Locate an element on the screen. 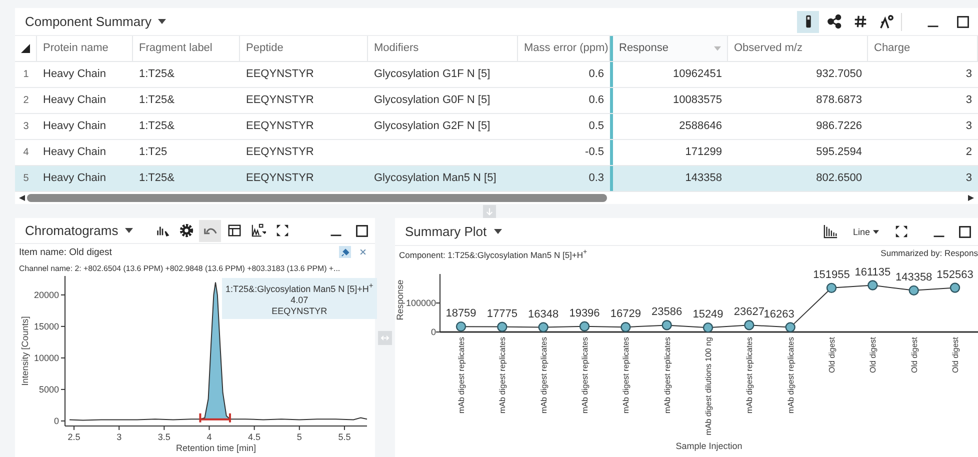 This screenshot has height=457, width=978. value-label: 23627 is located at coordinates (749, 312).